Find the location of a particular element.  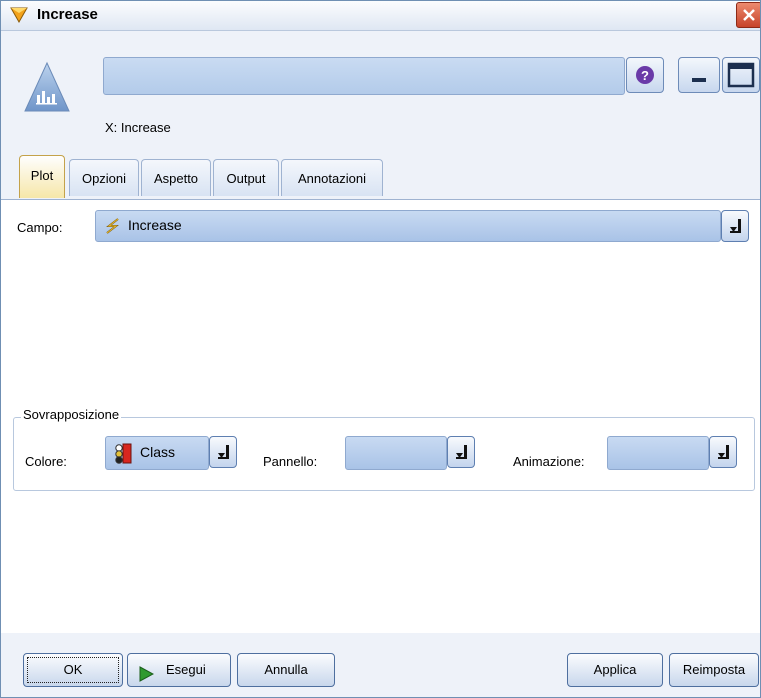

node-name-field is located at coordinates (364, 76).